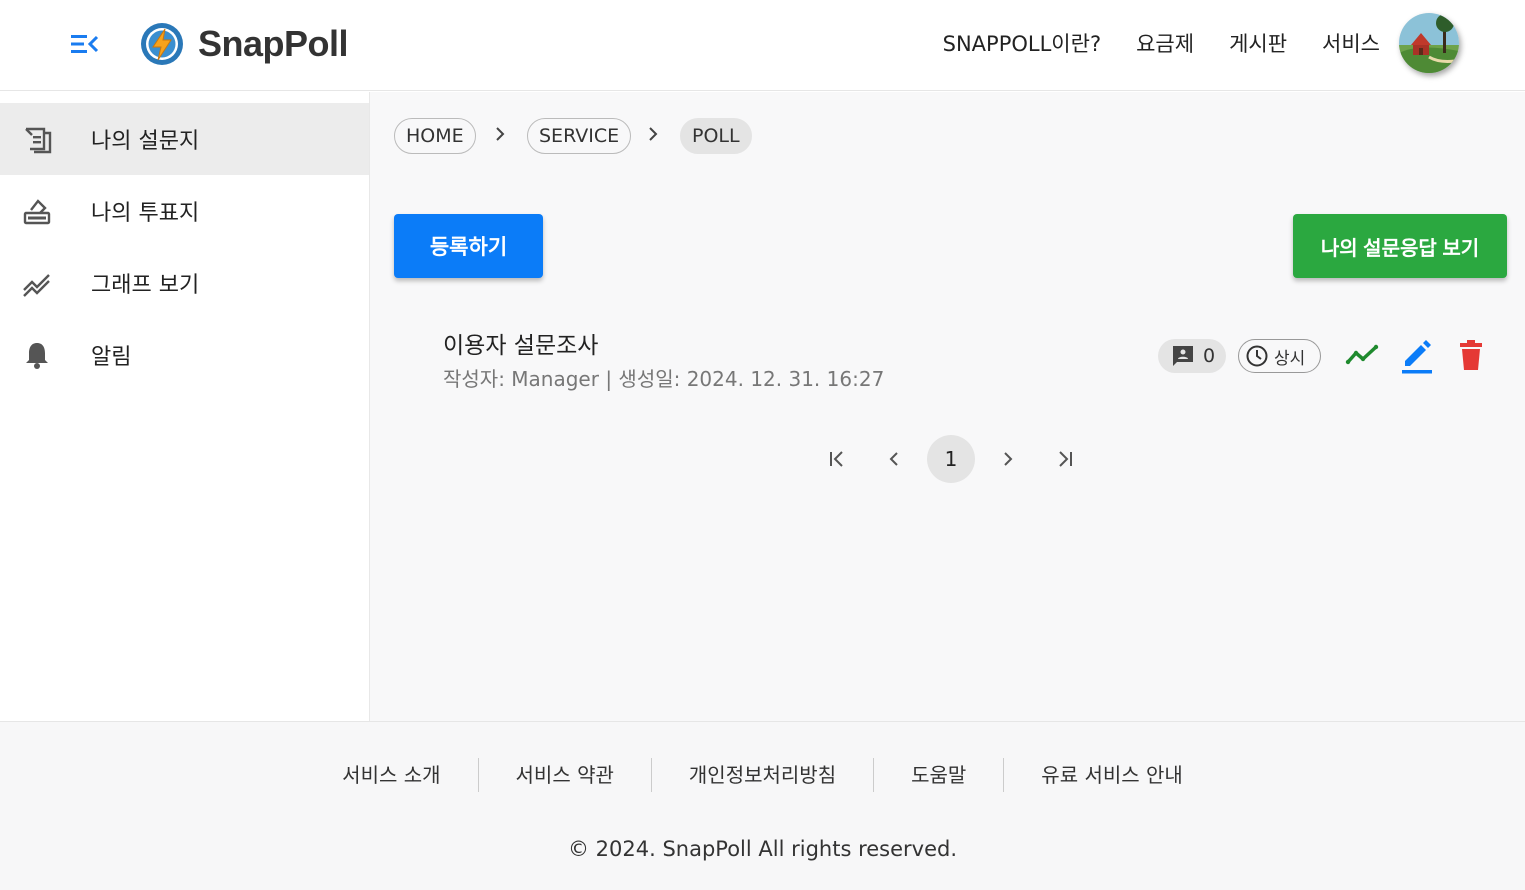  I want to click on footer-link-terms: 서비스 약관, so click(564, 775).